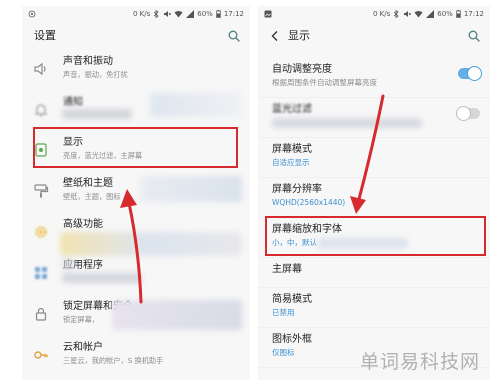 Image resolution: width=499 pixels, height=380 pixels. What do you see at coordinates (95, 74) in the screenshot?
I see `item-subtitle: 声音，振动，免打扰` at bounding box center [95, 74].